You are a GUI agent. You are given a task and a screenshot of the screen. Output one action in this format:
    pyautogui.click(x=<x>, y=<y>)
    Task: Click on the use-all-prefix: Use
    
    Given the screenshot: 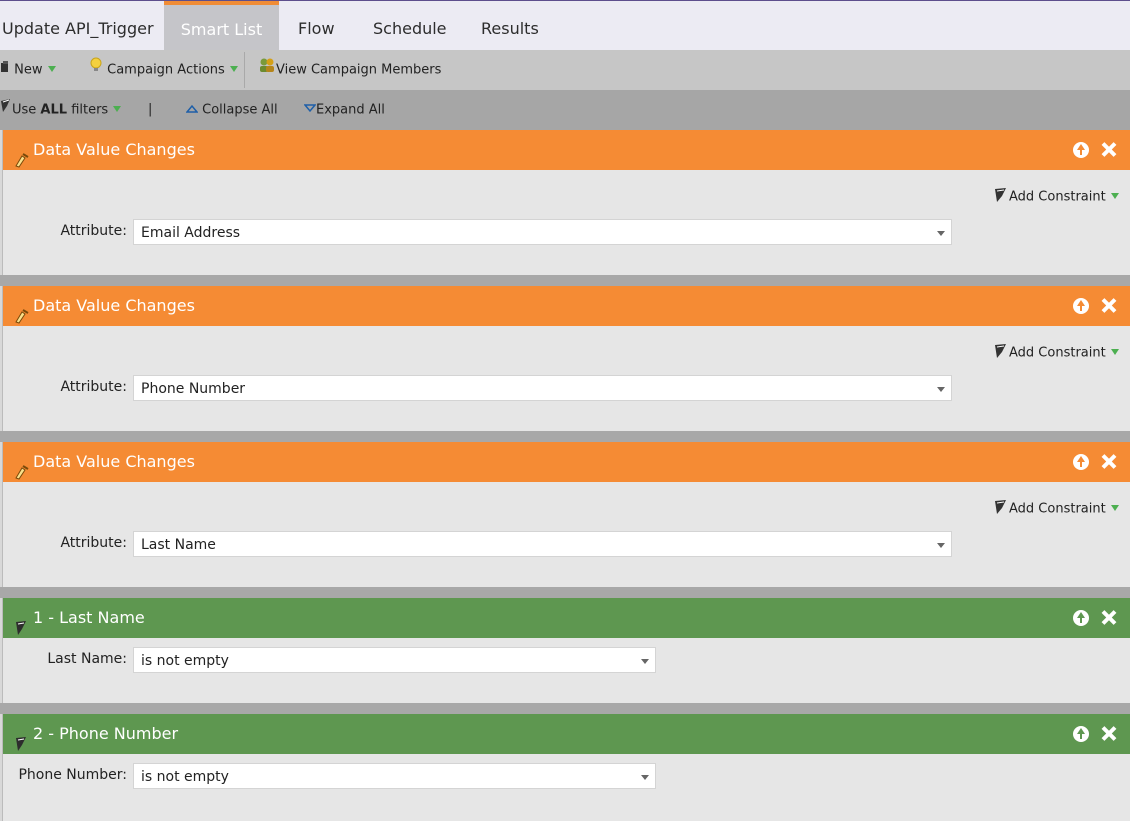 What is the action you would take?
    pyautogui.click(x=26, y=110)
    